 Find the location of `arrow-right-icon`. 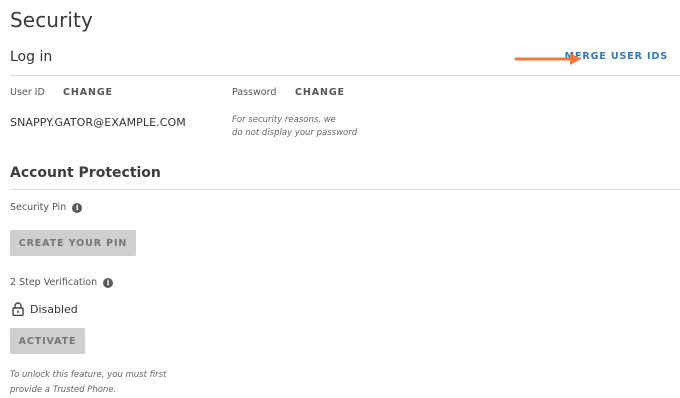

arrow-right-icon is located at coordinates (547, 59).